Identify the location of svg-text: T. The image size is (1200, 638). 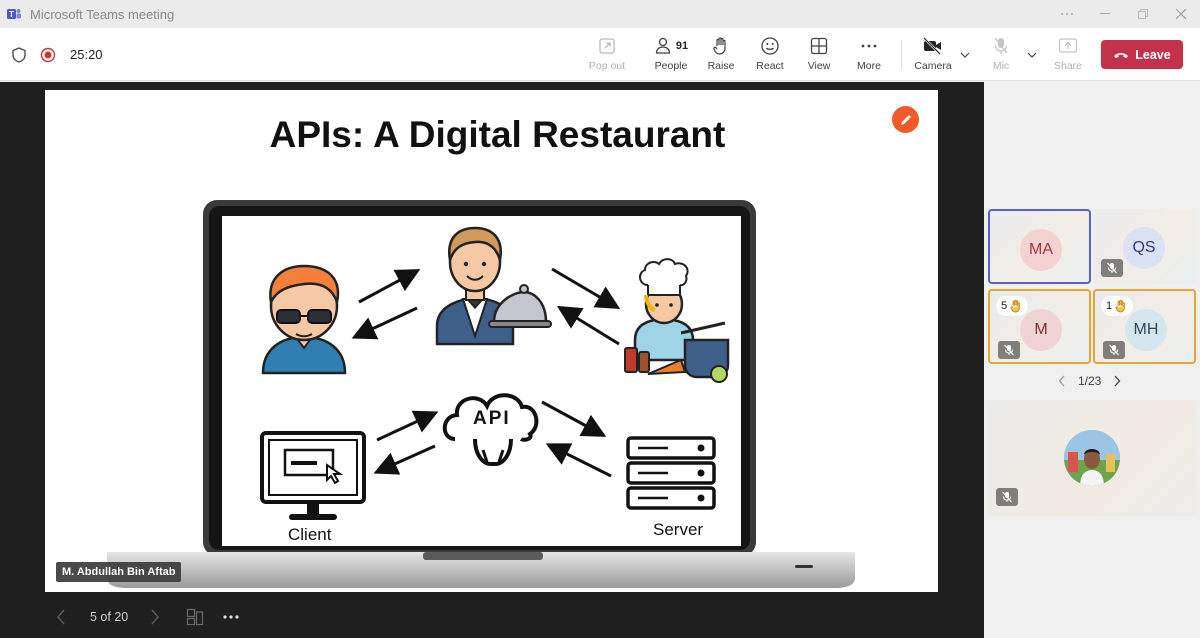
(11, 14).